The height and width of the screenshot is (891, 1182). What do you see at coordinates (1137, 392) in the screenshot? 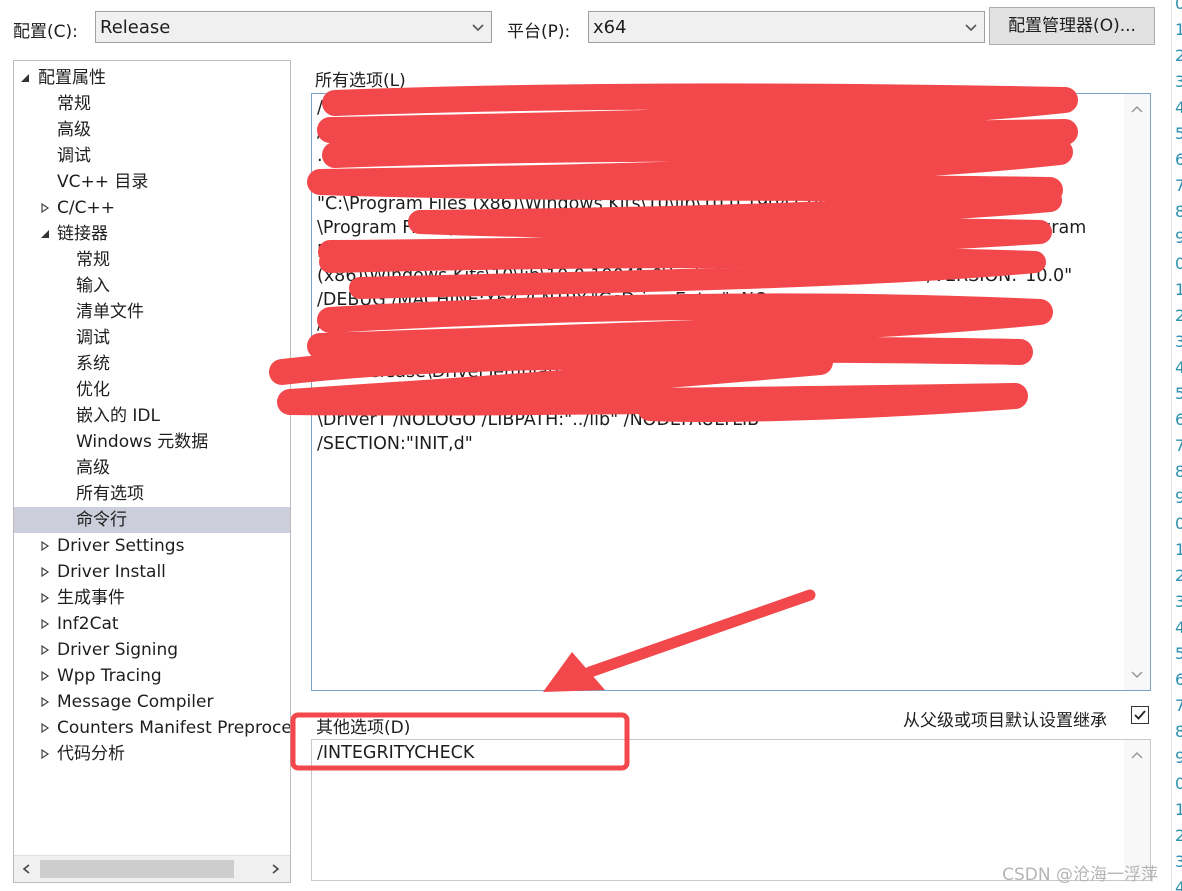
I see `all-options-scrollbar` at bounding box center [1137, 392].